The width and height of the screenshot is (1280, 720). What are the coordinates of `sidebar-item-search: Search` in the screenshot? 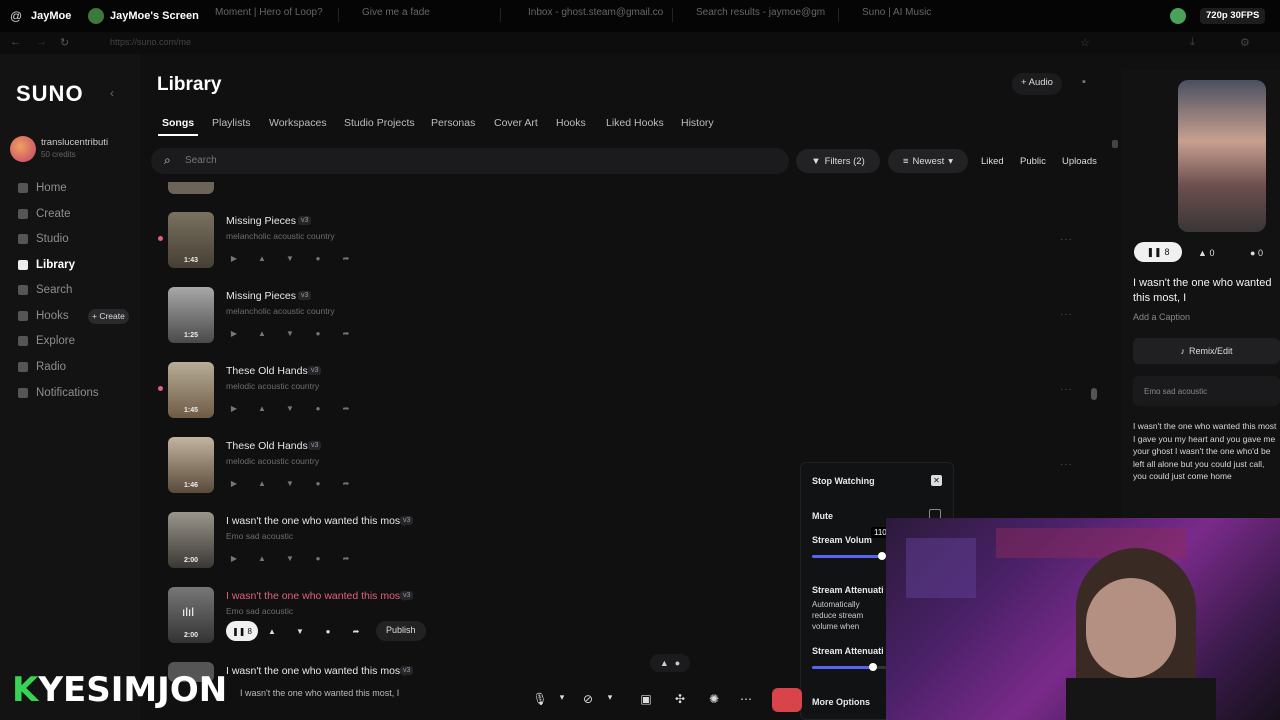 It's located at (45, 290).